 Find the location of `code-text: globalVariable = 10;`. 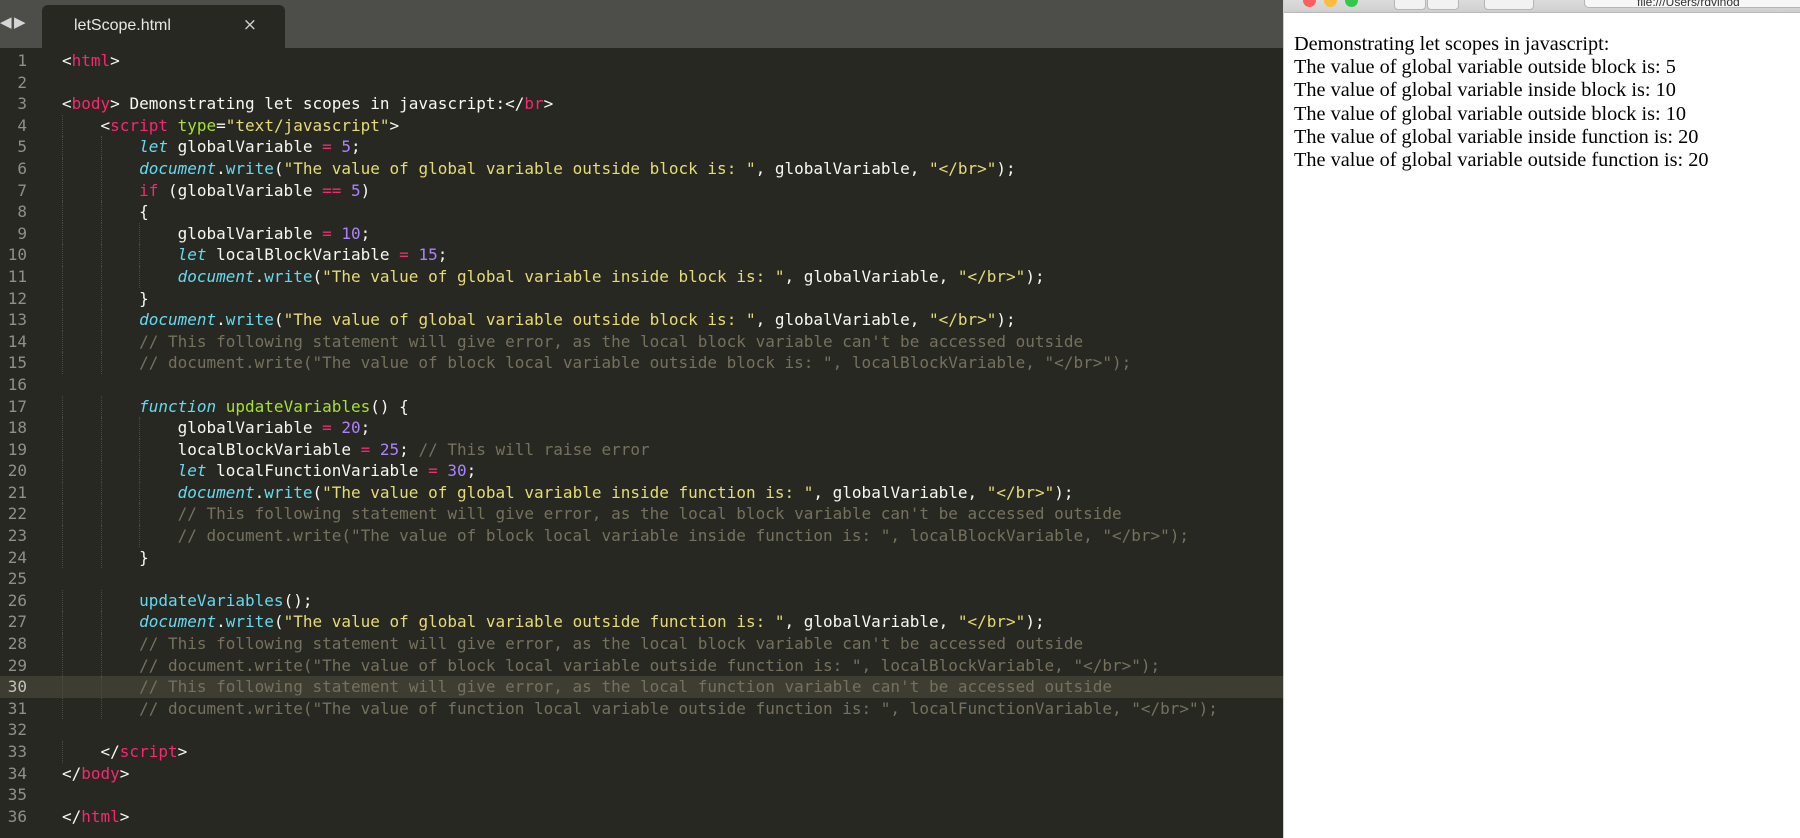

code-text: globalVariable = 10; is located at coordinates (216, 234).